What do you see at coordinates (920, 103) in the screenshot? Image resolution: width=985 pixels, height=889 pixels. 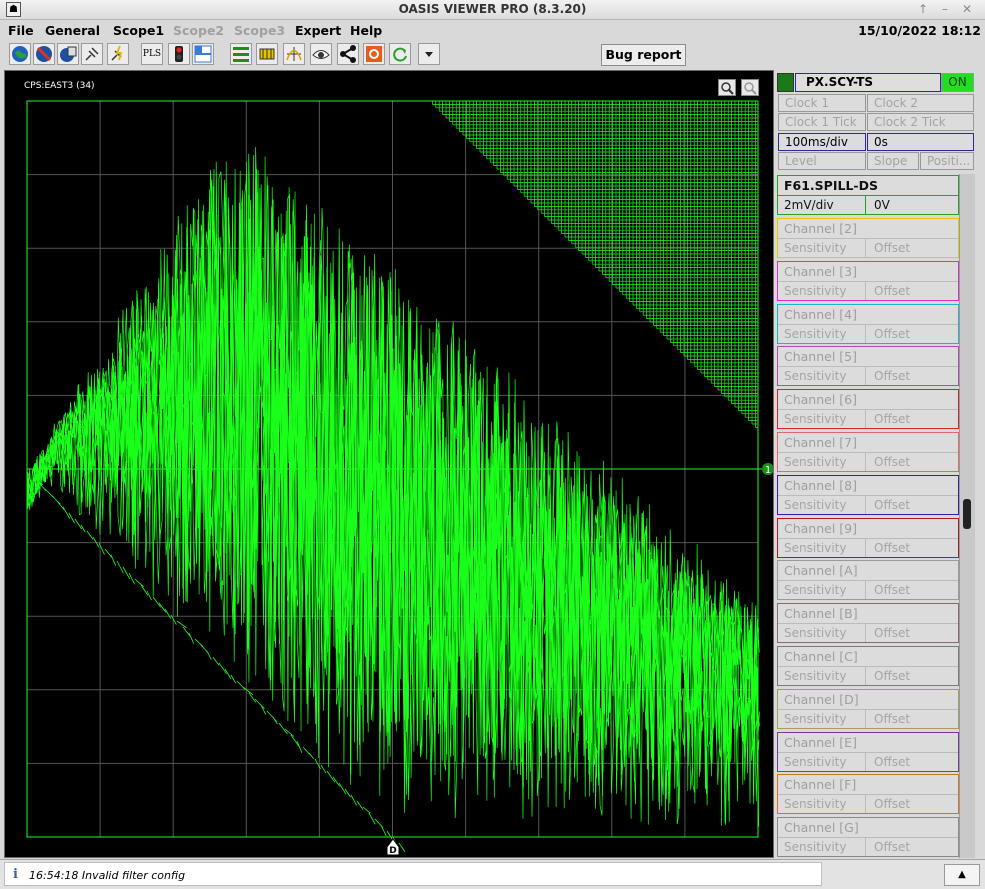 I see `clock2-field: Clock 2` at bounding box center [920, 103].